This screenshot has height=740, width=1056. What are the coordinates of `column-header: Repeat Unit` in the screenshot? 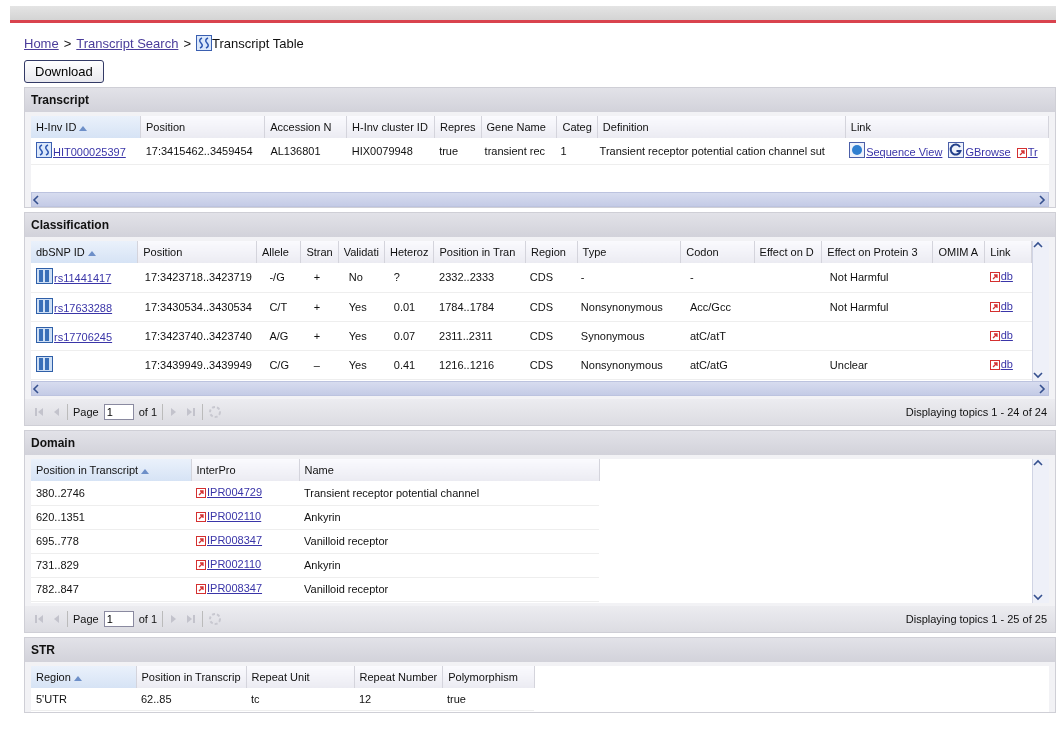 It's located at (300, 677).